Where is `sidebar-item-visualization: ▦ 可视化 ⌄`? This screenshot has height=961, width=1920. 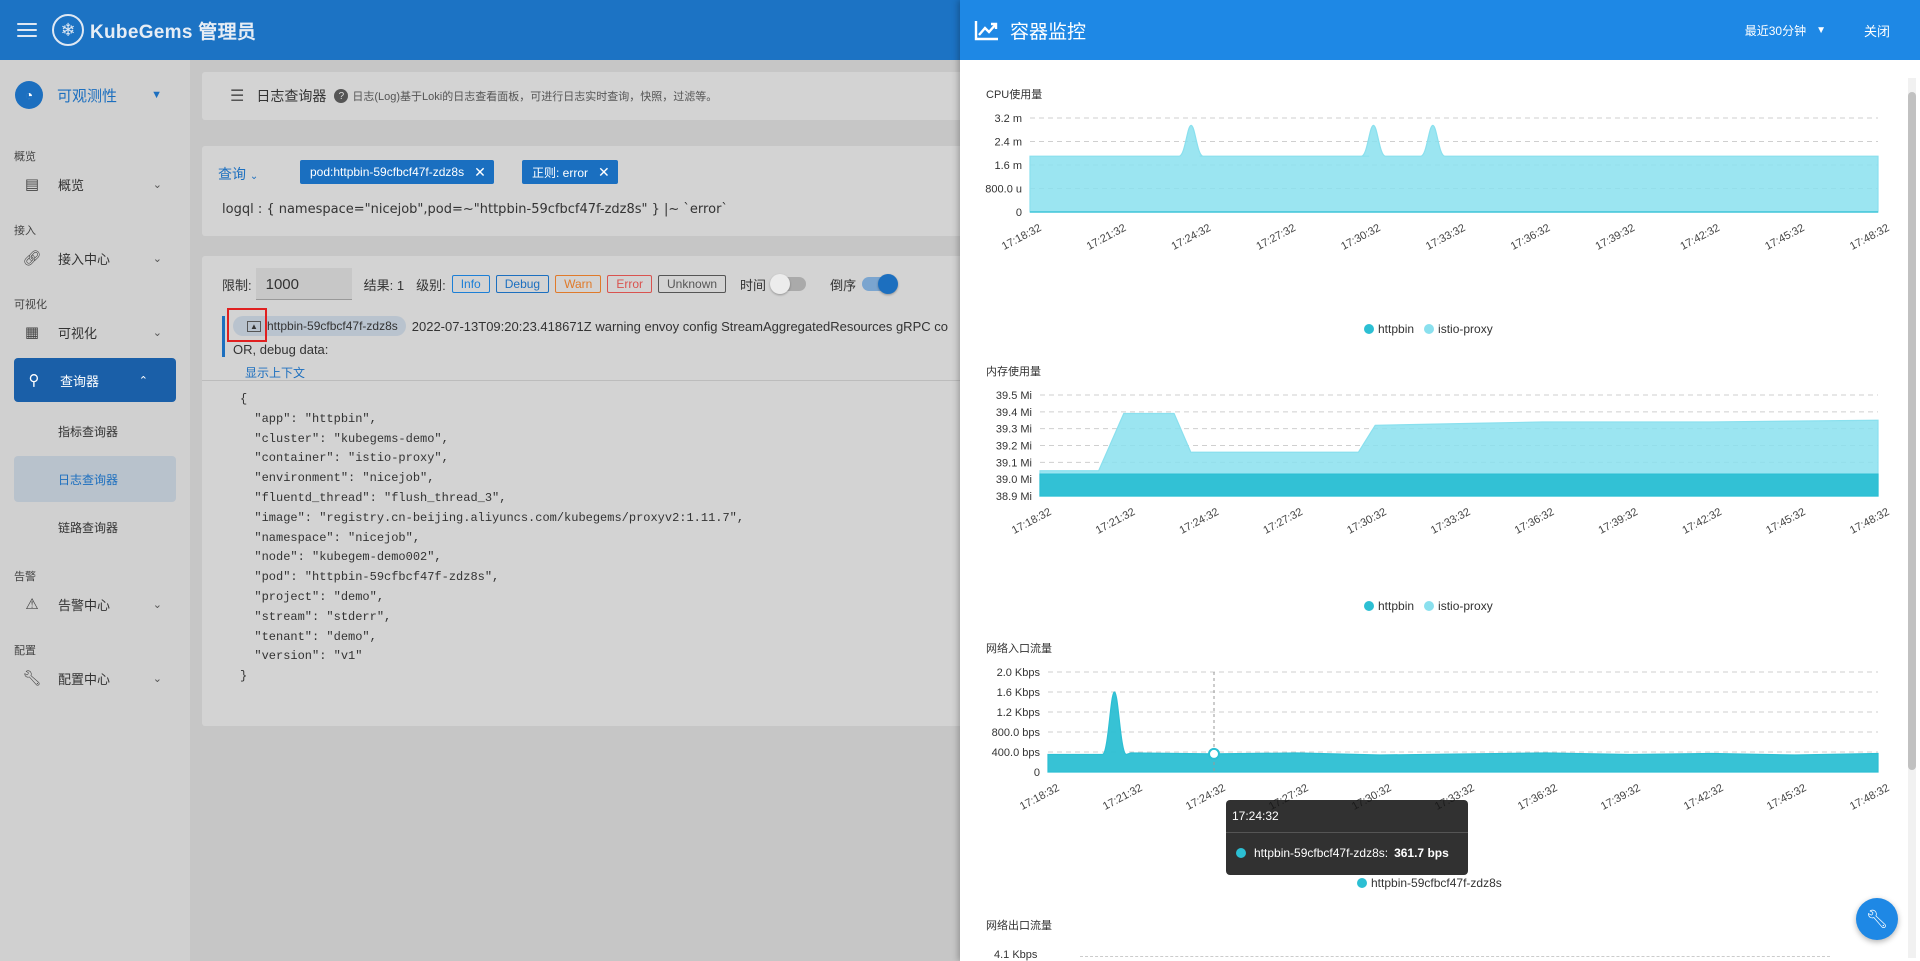 sidebar-item-visualization: ▦ 可视化 ⌄ is located at coordinates (95, 332).